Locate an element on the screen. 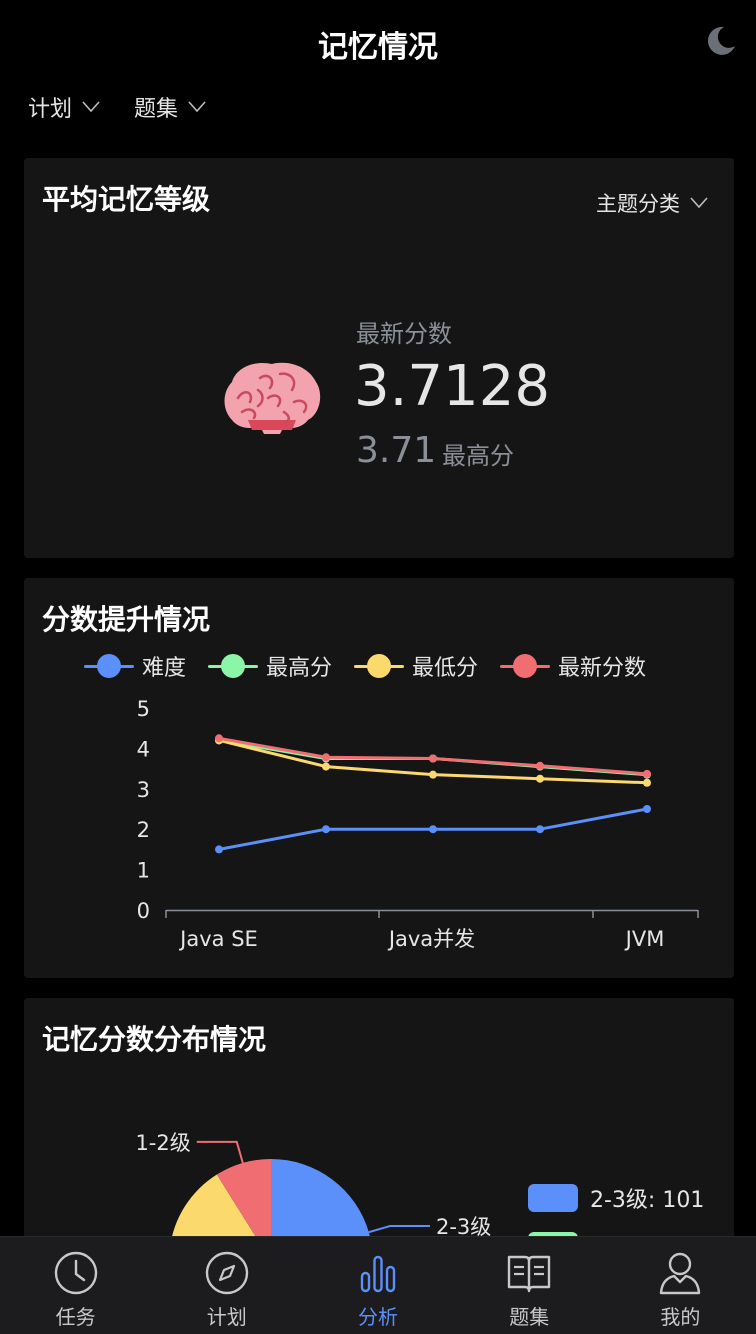 The height and width of the screenshot is (1334, 756). top-bar: 记忆情况 is located at coordinates (378, 43).